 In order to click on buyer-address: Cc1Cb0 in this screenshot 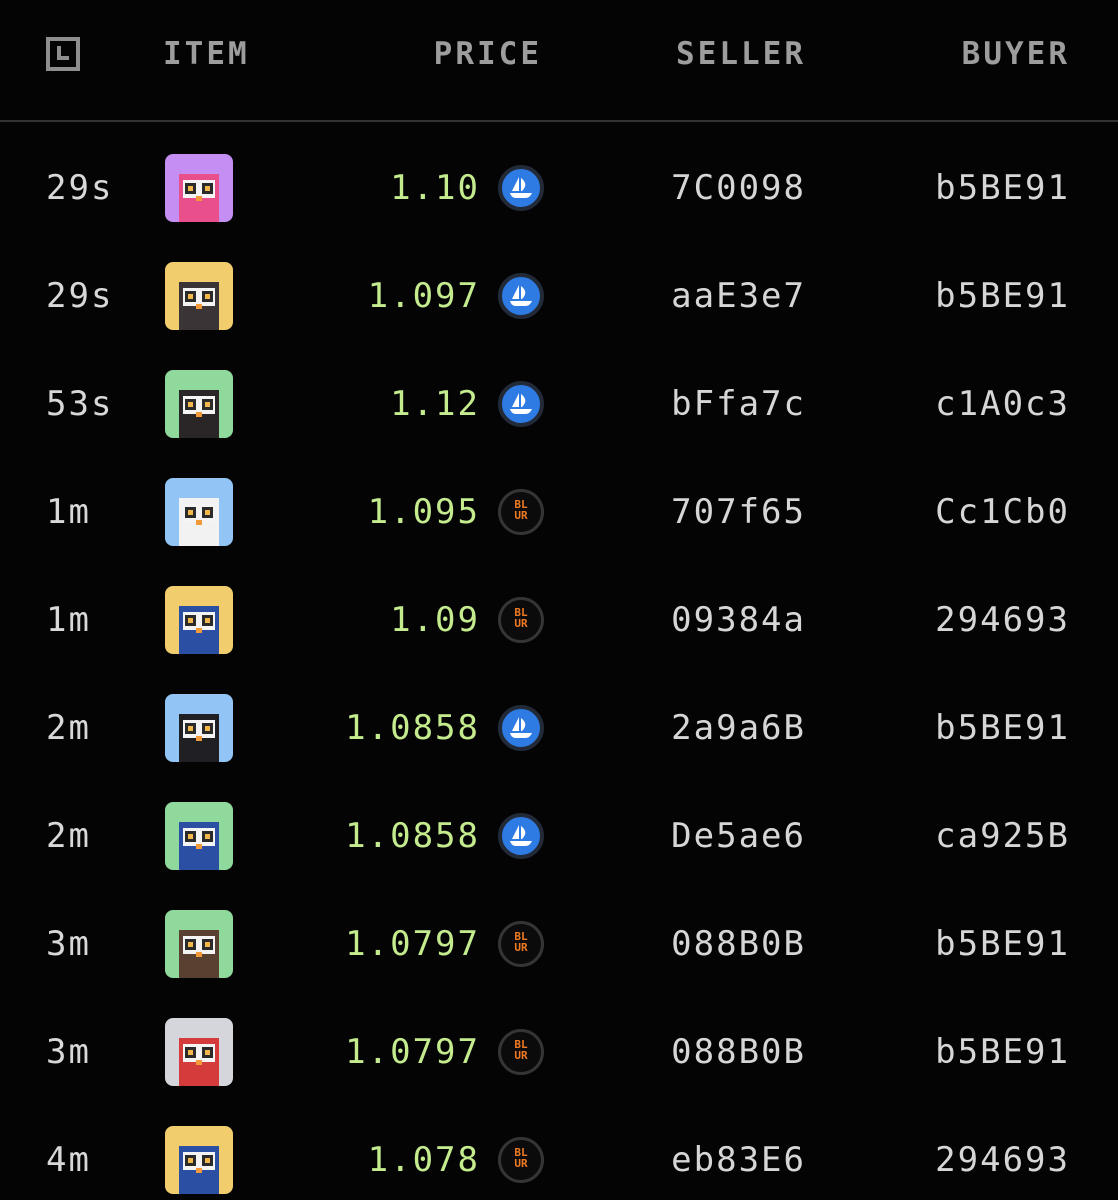, I will do `click(1002, 512)`.